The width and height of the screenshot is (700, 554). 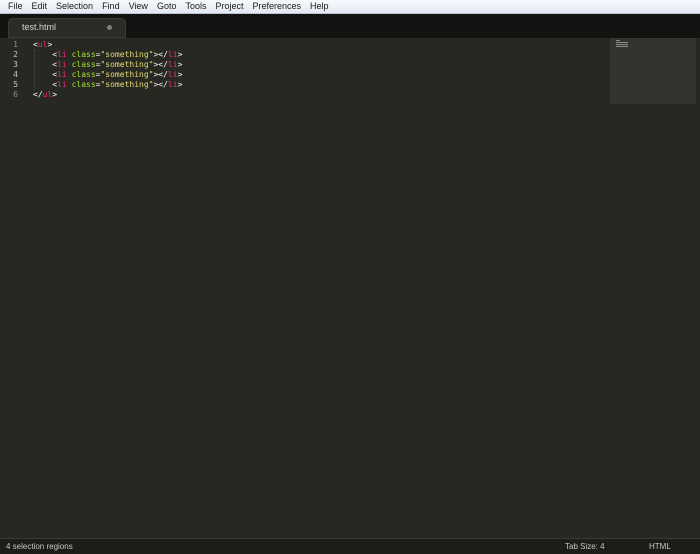 What do you see at coordinates (42, 45) in the screenshot?
I see `code-line: <ul>` at bounding box center [42, 45].